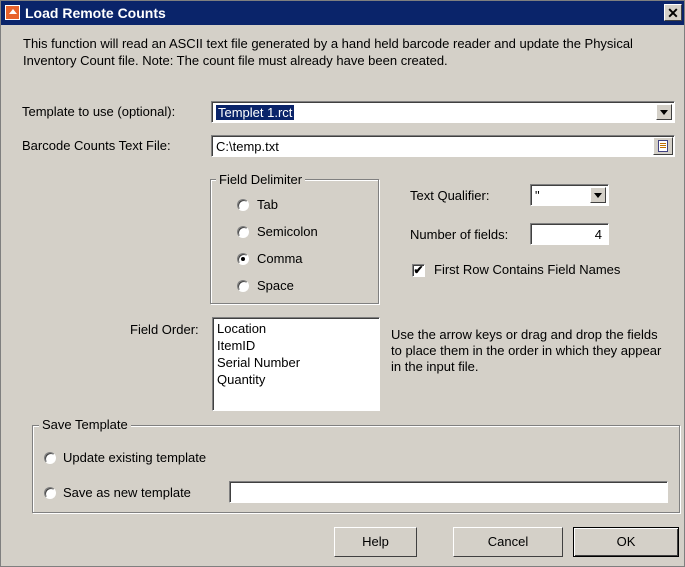  I want to click on save-template-legend: Save Template, so click(85, 424).